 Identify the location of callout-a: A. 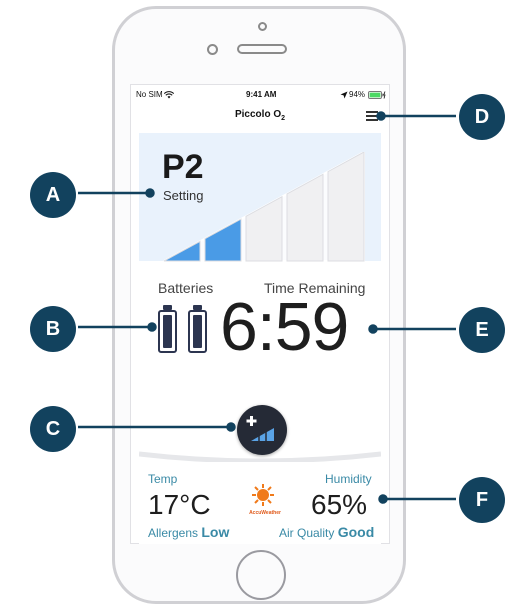
(53, 195).